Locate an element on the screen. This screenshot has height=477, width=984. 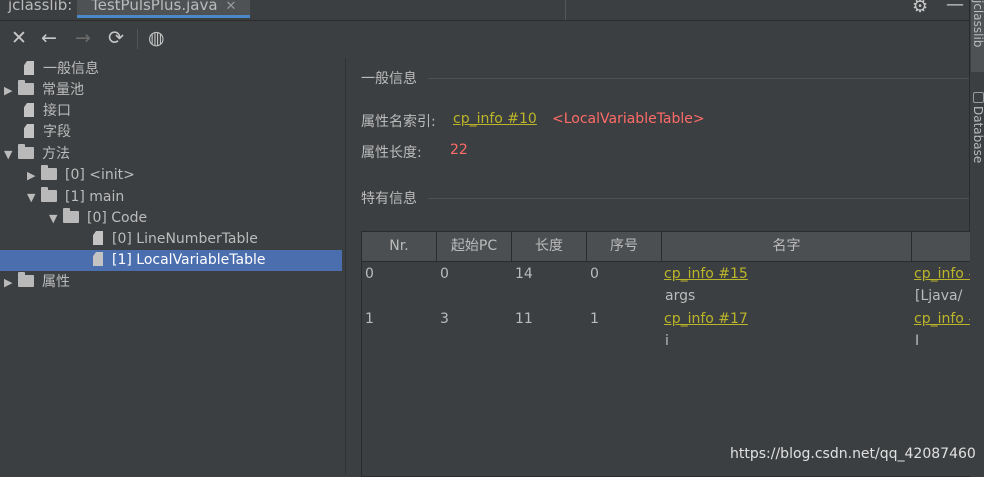
tree-item-label: 方法 is located at coordinates (56, 154).